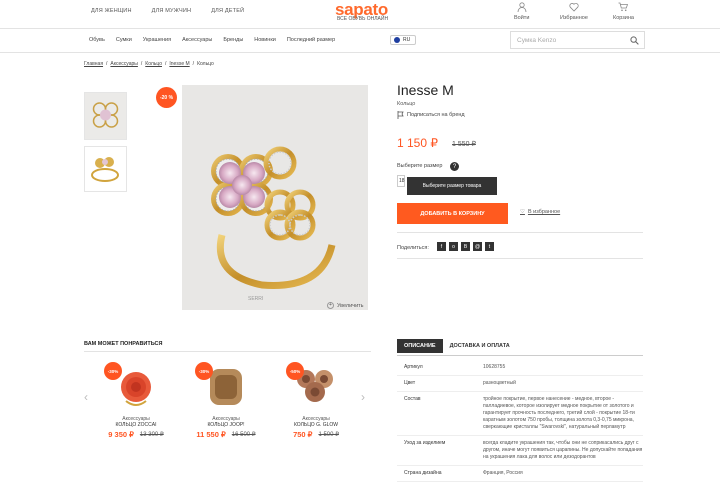  I want to click on zoom-button: + Увеличить, so click(345, 305).